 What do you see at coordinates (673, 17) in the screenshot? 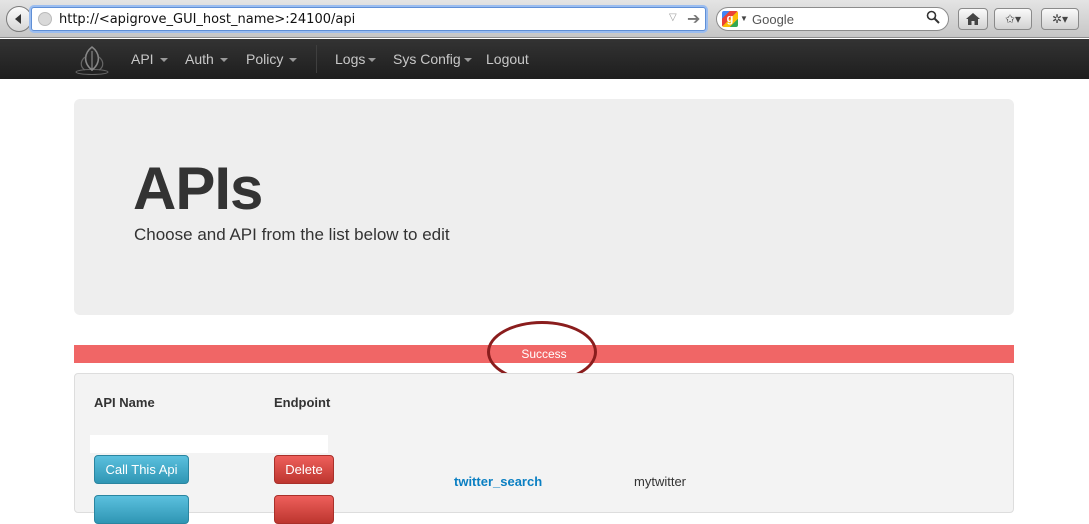
I see `history-dropdown-icon: ▽` at bounding box center [673, 17].